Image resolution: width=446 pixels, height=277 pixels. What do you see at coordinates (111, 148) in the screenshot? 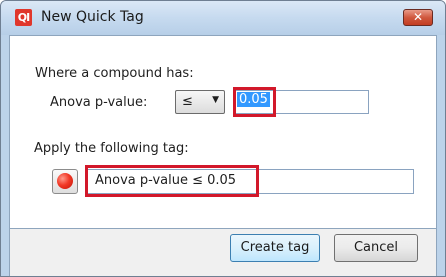
I see `tag-heading: Apply the following tag:` at bounding box center [111, 148].